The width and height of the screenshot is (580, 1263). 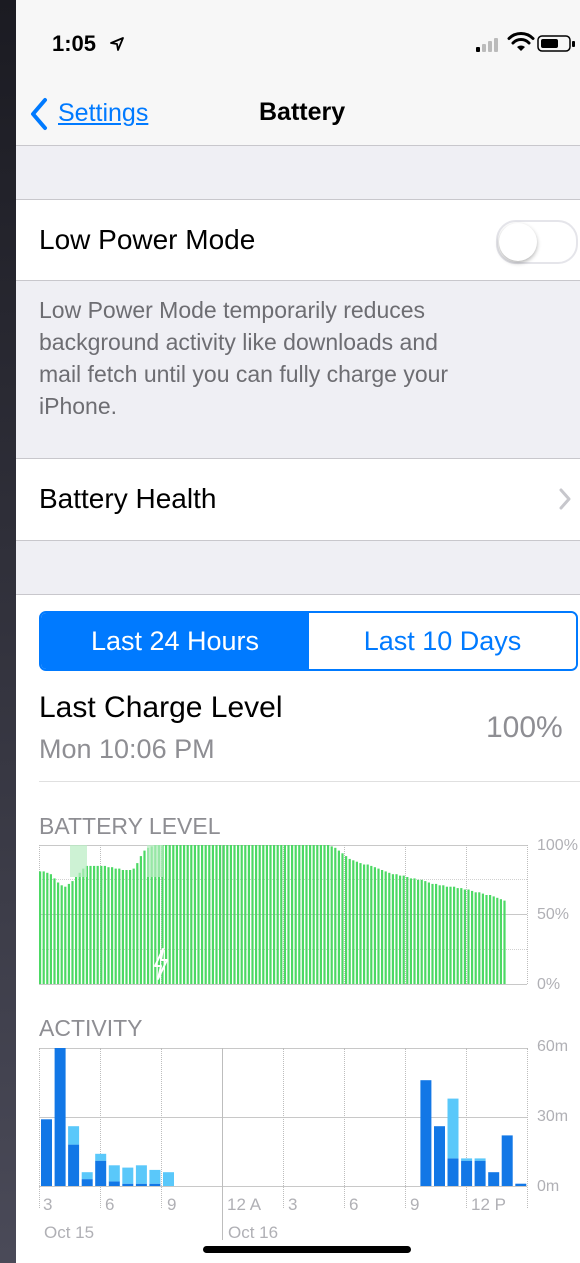 I want to click on x-tick-label: 12 A, so click(x=244, y=1204).